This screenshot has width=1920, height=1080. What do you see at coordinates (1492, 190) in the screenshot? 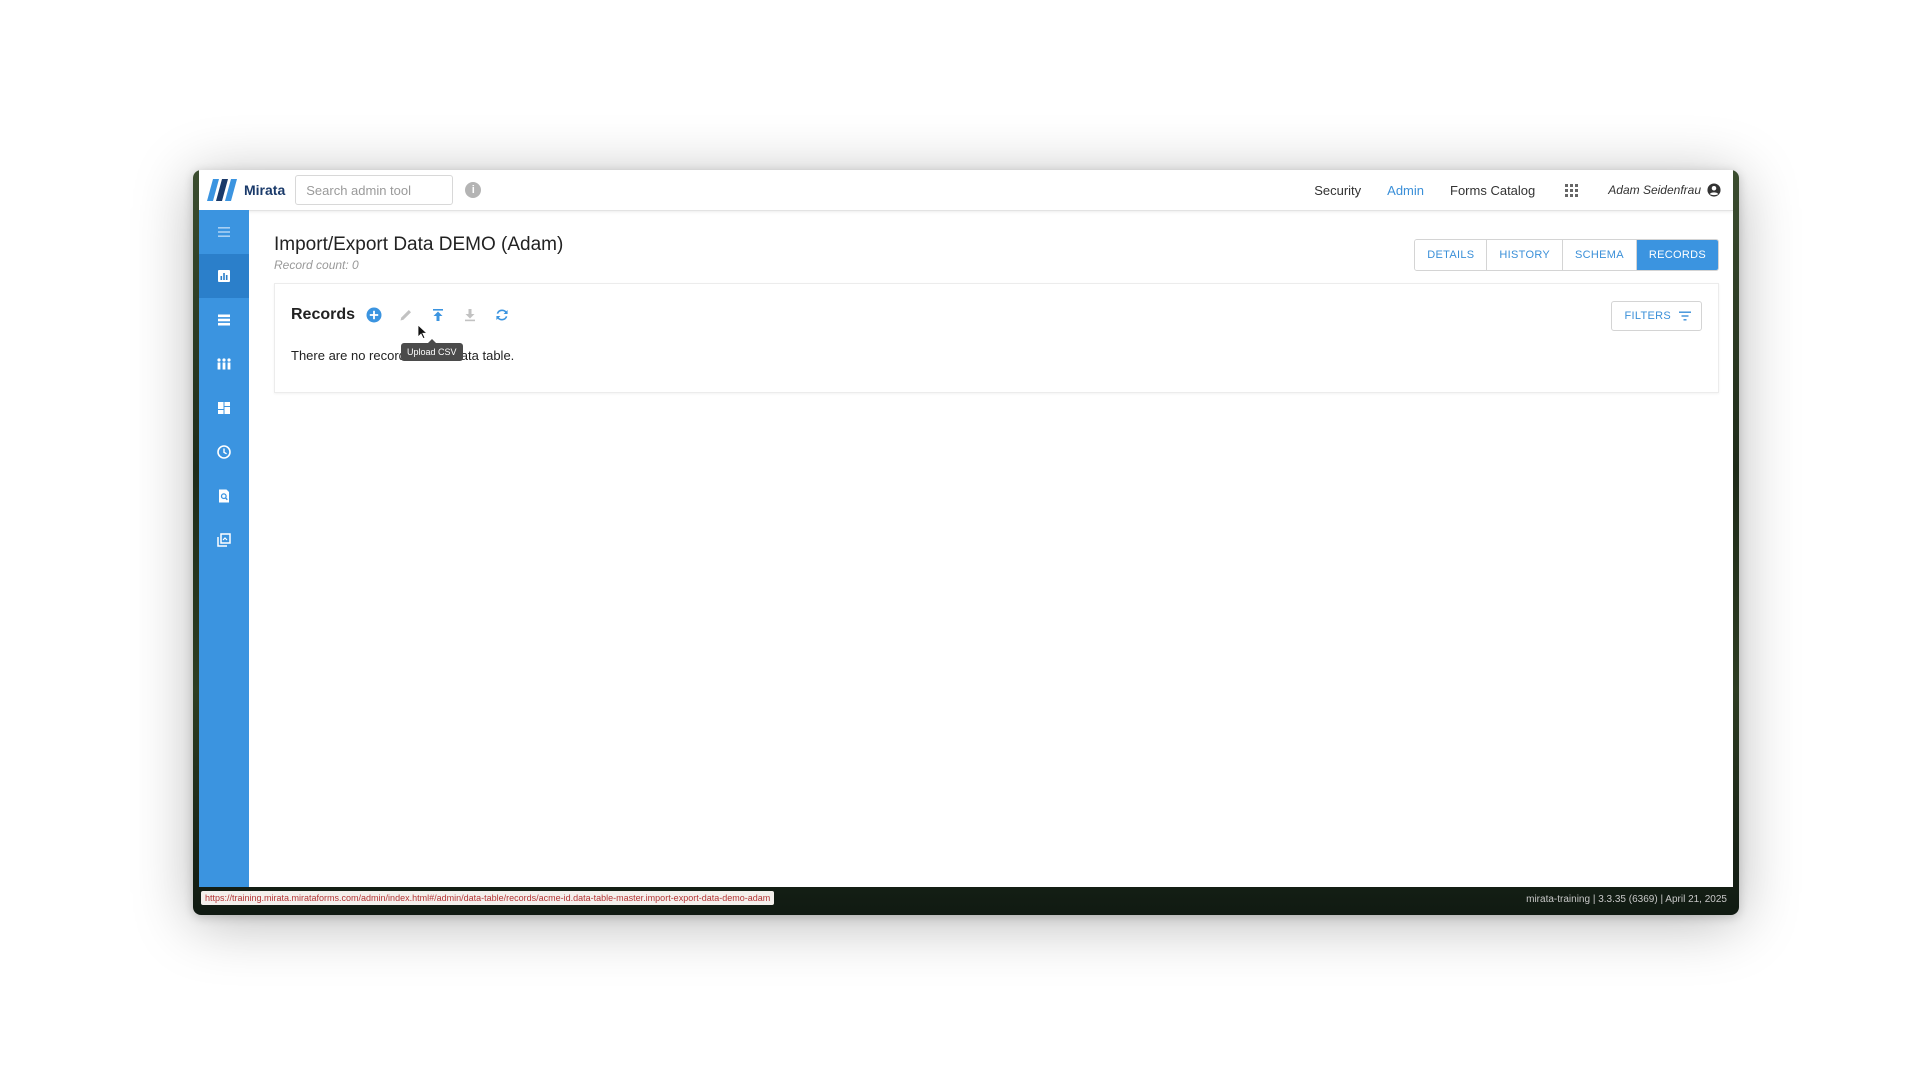
I see `nav-forms-catalog: Forms Catalog` at bounding box center [1492, 190].